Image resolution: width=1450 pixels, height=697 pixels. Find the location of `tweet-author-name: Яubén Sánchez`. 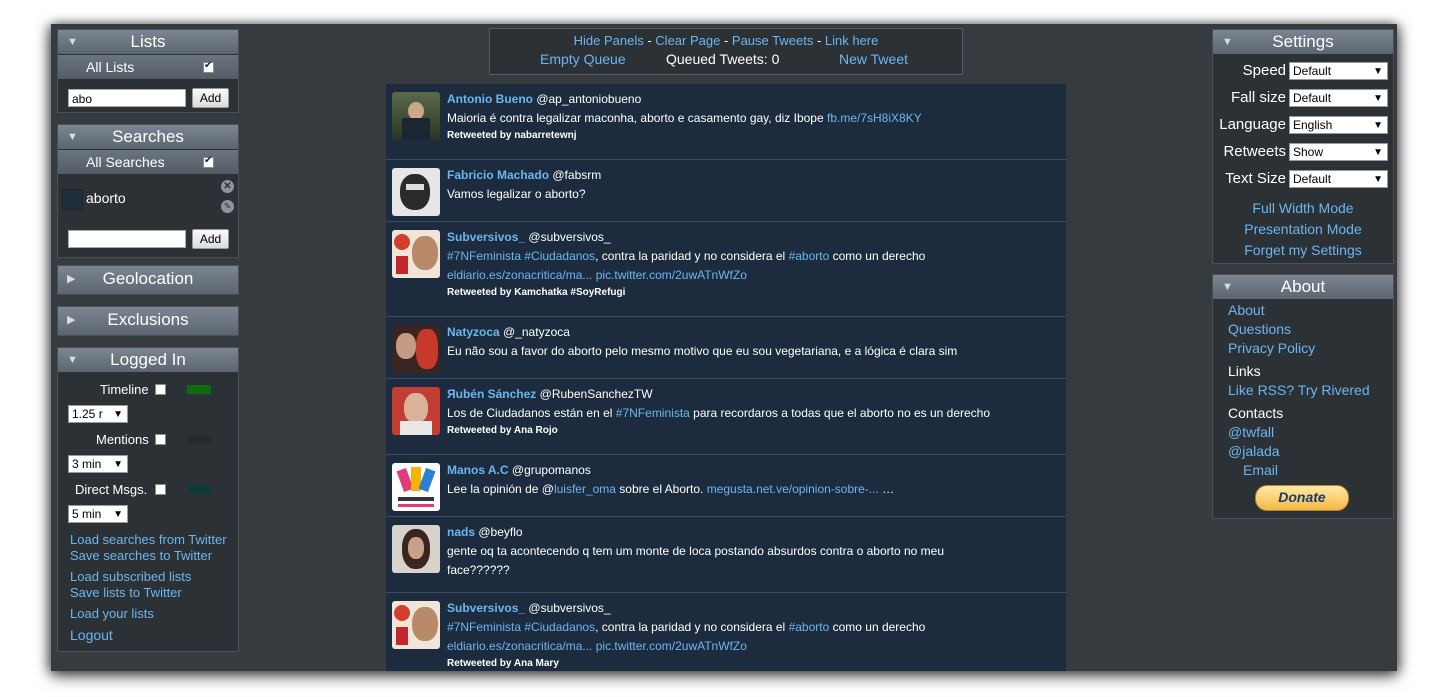

tweet-author-name: Яubén Sánchez is located at coordinates (491, 394).